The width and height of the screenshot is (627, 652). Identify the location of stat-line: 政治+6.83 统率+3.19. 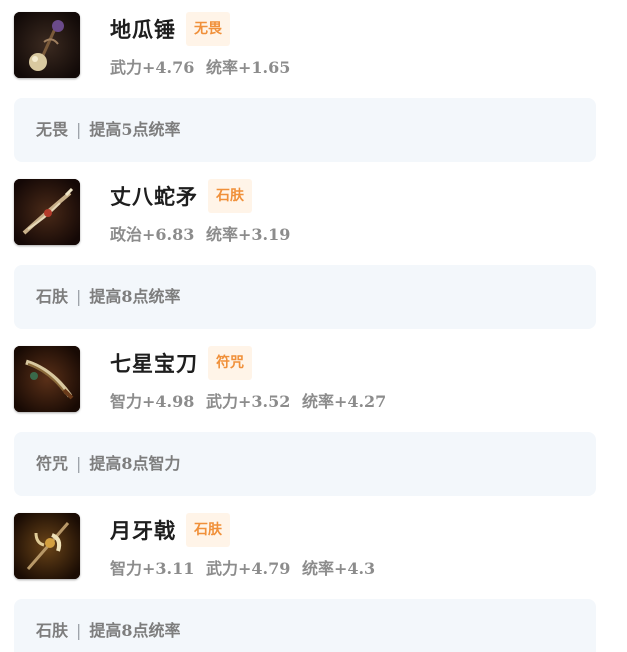
(200, 233).